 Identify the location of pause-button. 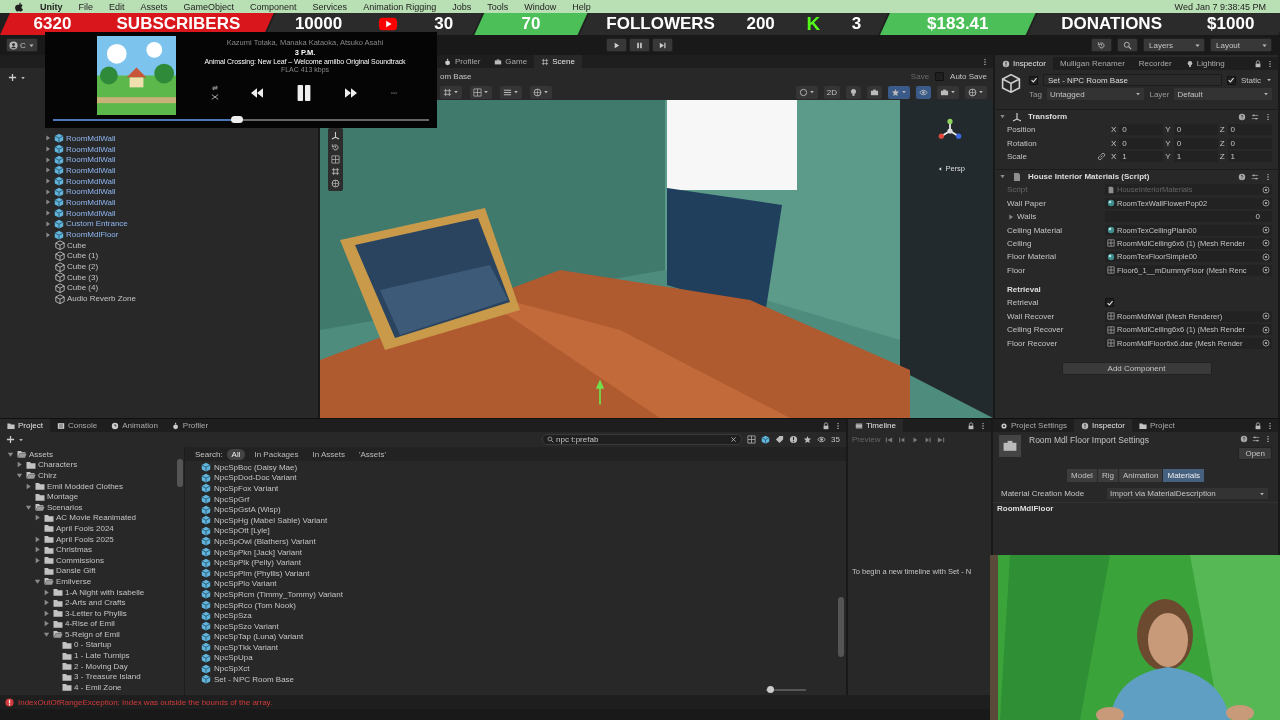
(639, 45).